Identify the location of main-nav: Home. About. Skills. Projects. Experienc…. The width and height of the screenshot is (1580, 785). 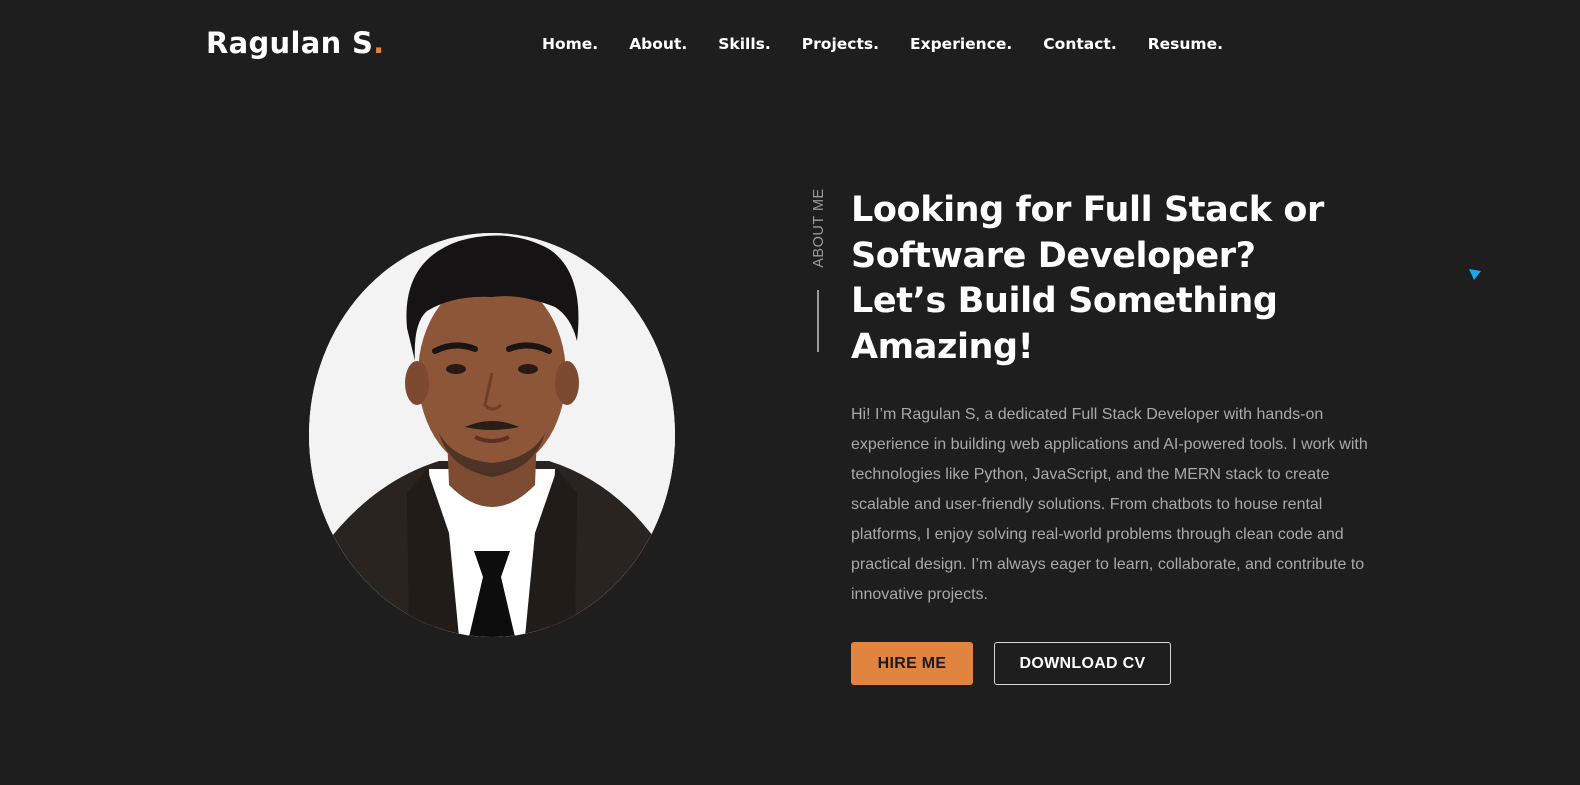
(882, 44).